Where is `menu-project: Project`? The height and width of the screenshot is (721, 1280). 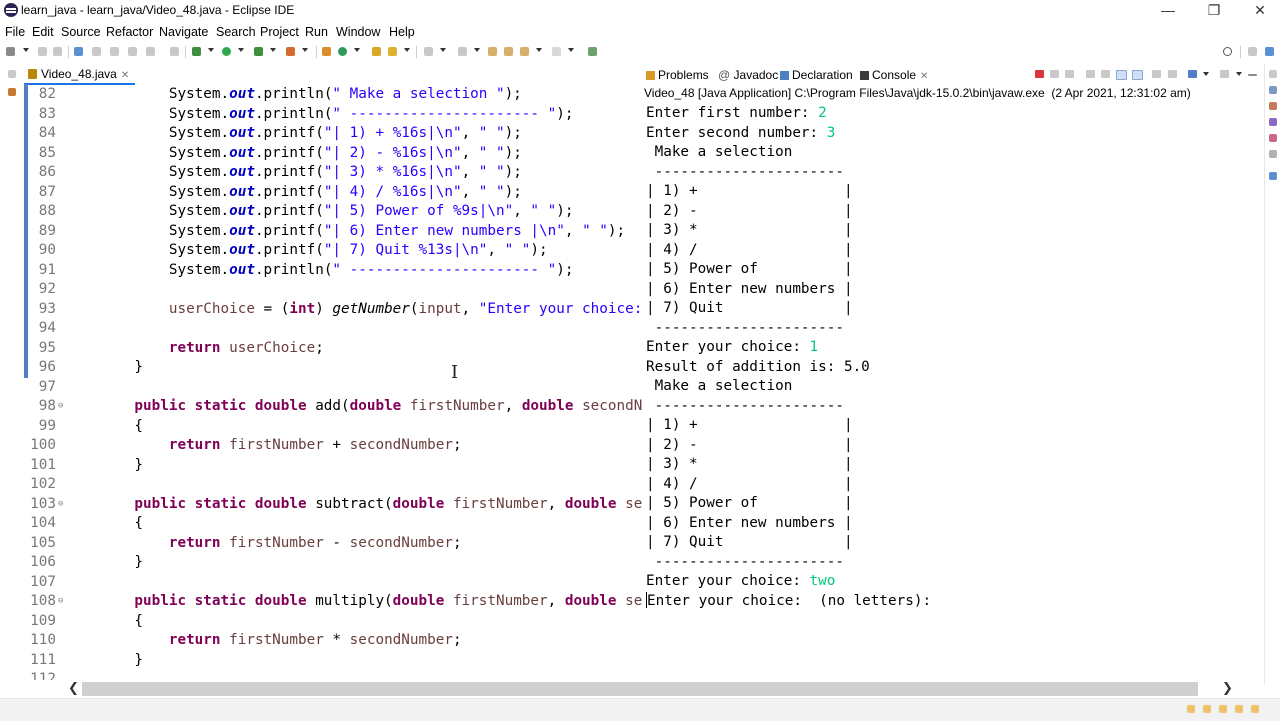
menu-project: Project is located at coordinates (279, 32).